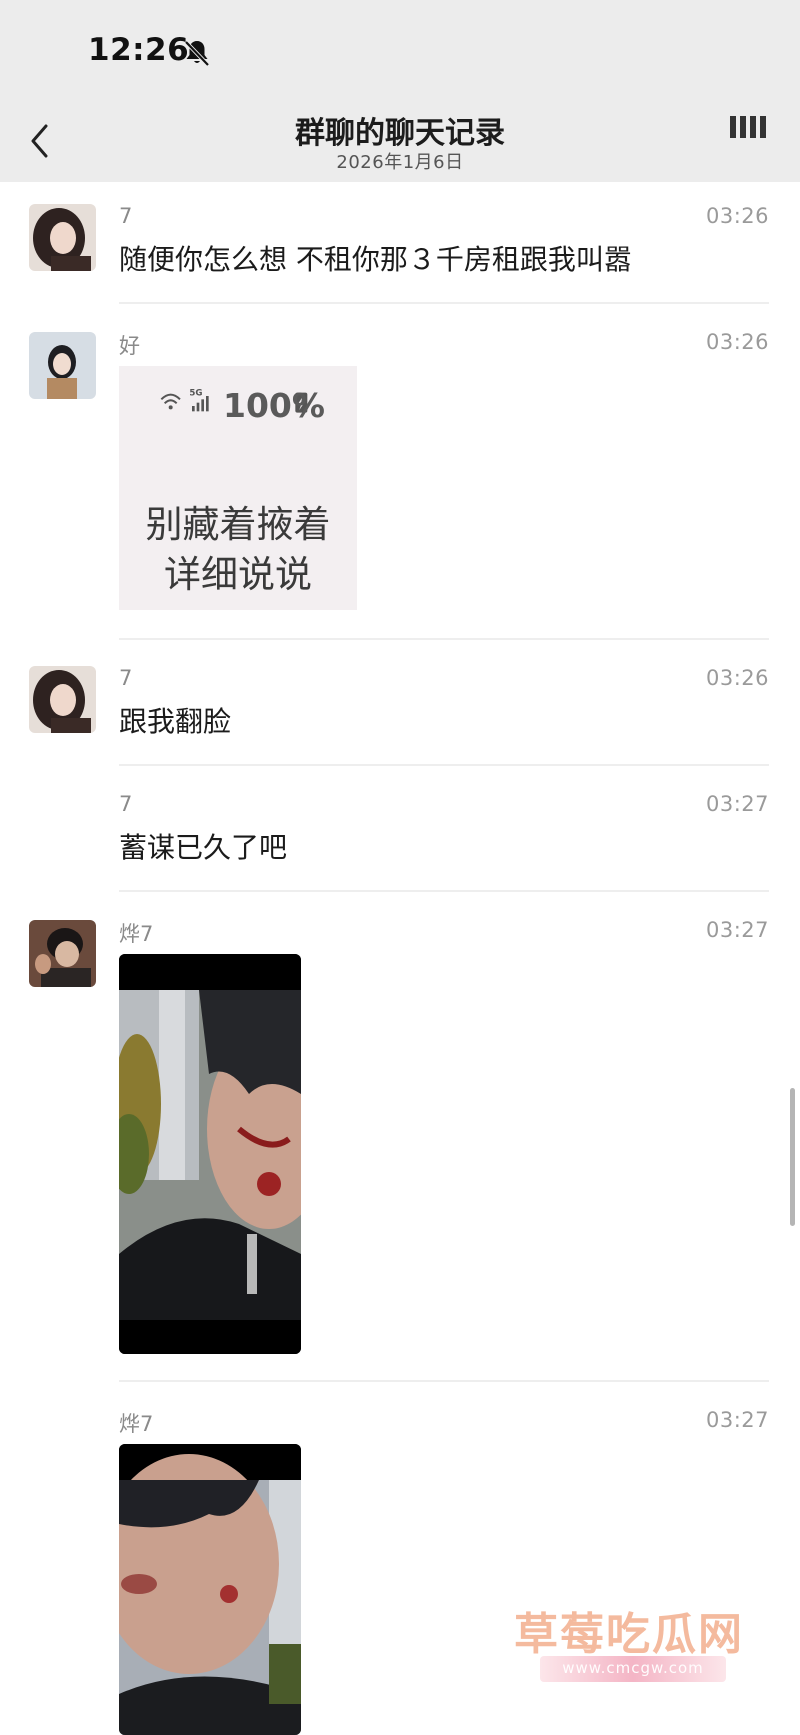 This screenshot has width=800, height=1735. I want to click on sticker-caption-line-1: 别藏着掖着, so click(238, 524).